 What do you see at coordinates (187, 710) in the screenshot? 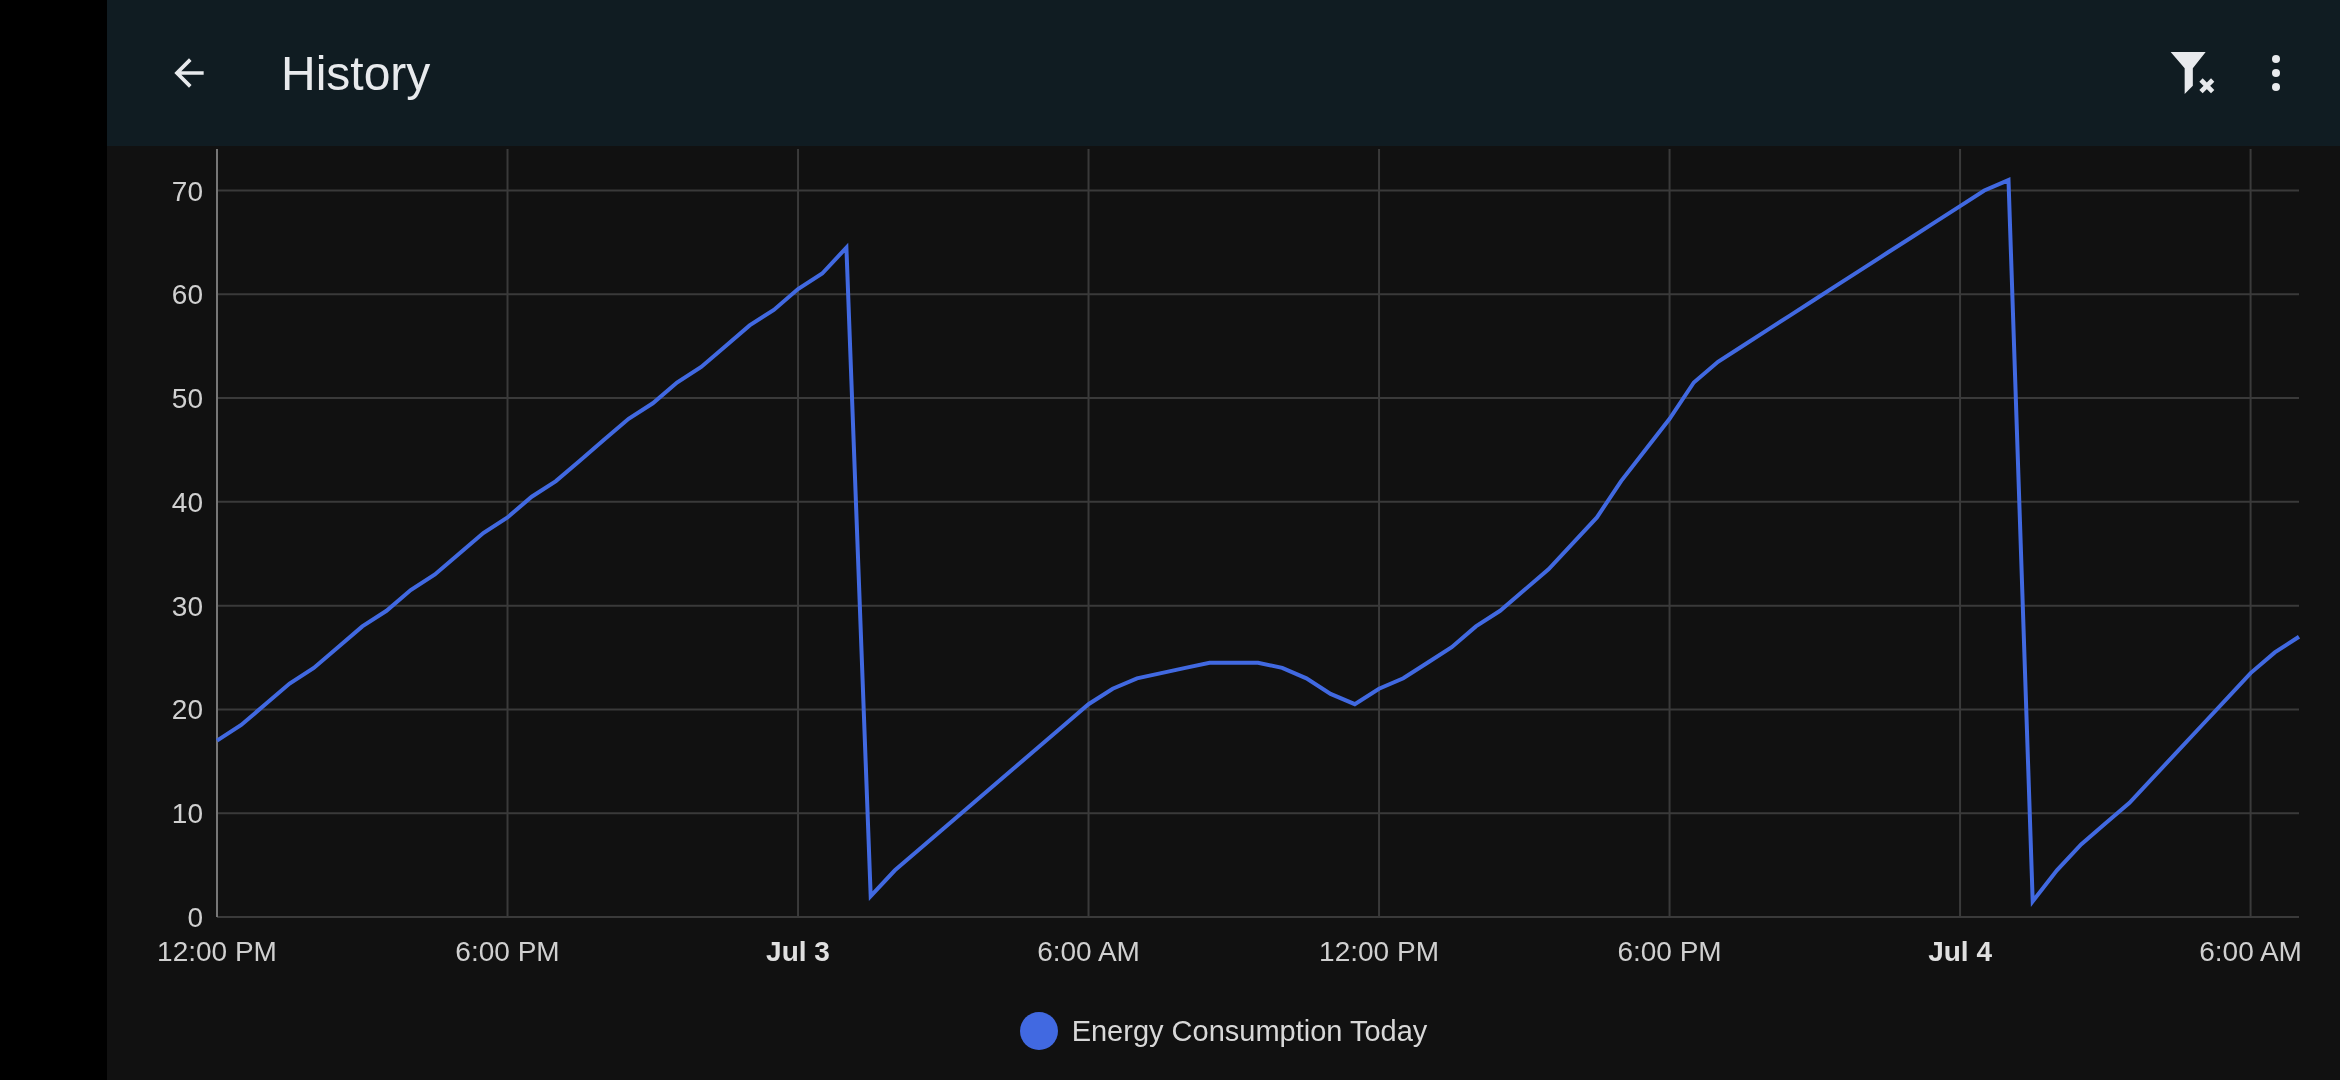
I see `y-axis-label: 20` at bounding box center [187, 710].